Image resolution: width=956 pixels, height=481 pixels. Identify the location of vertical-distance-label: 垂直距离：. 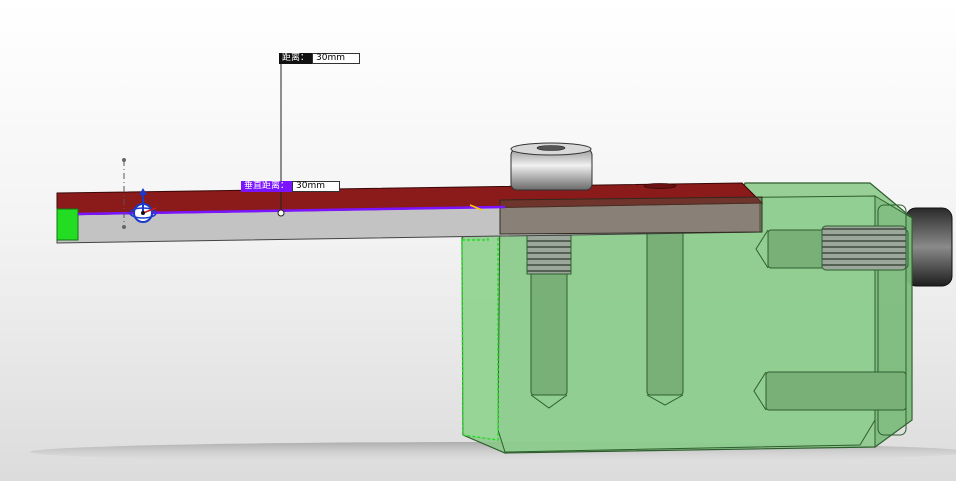
(267, 186).